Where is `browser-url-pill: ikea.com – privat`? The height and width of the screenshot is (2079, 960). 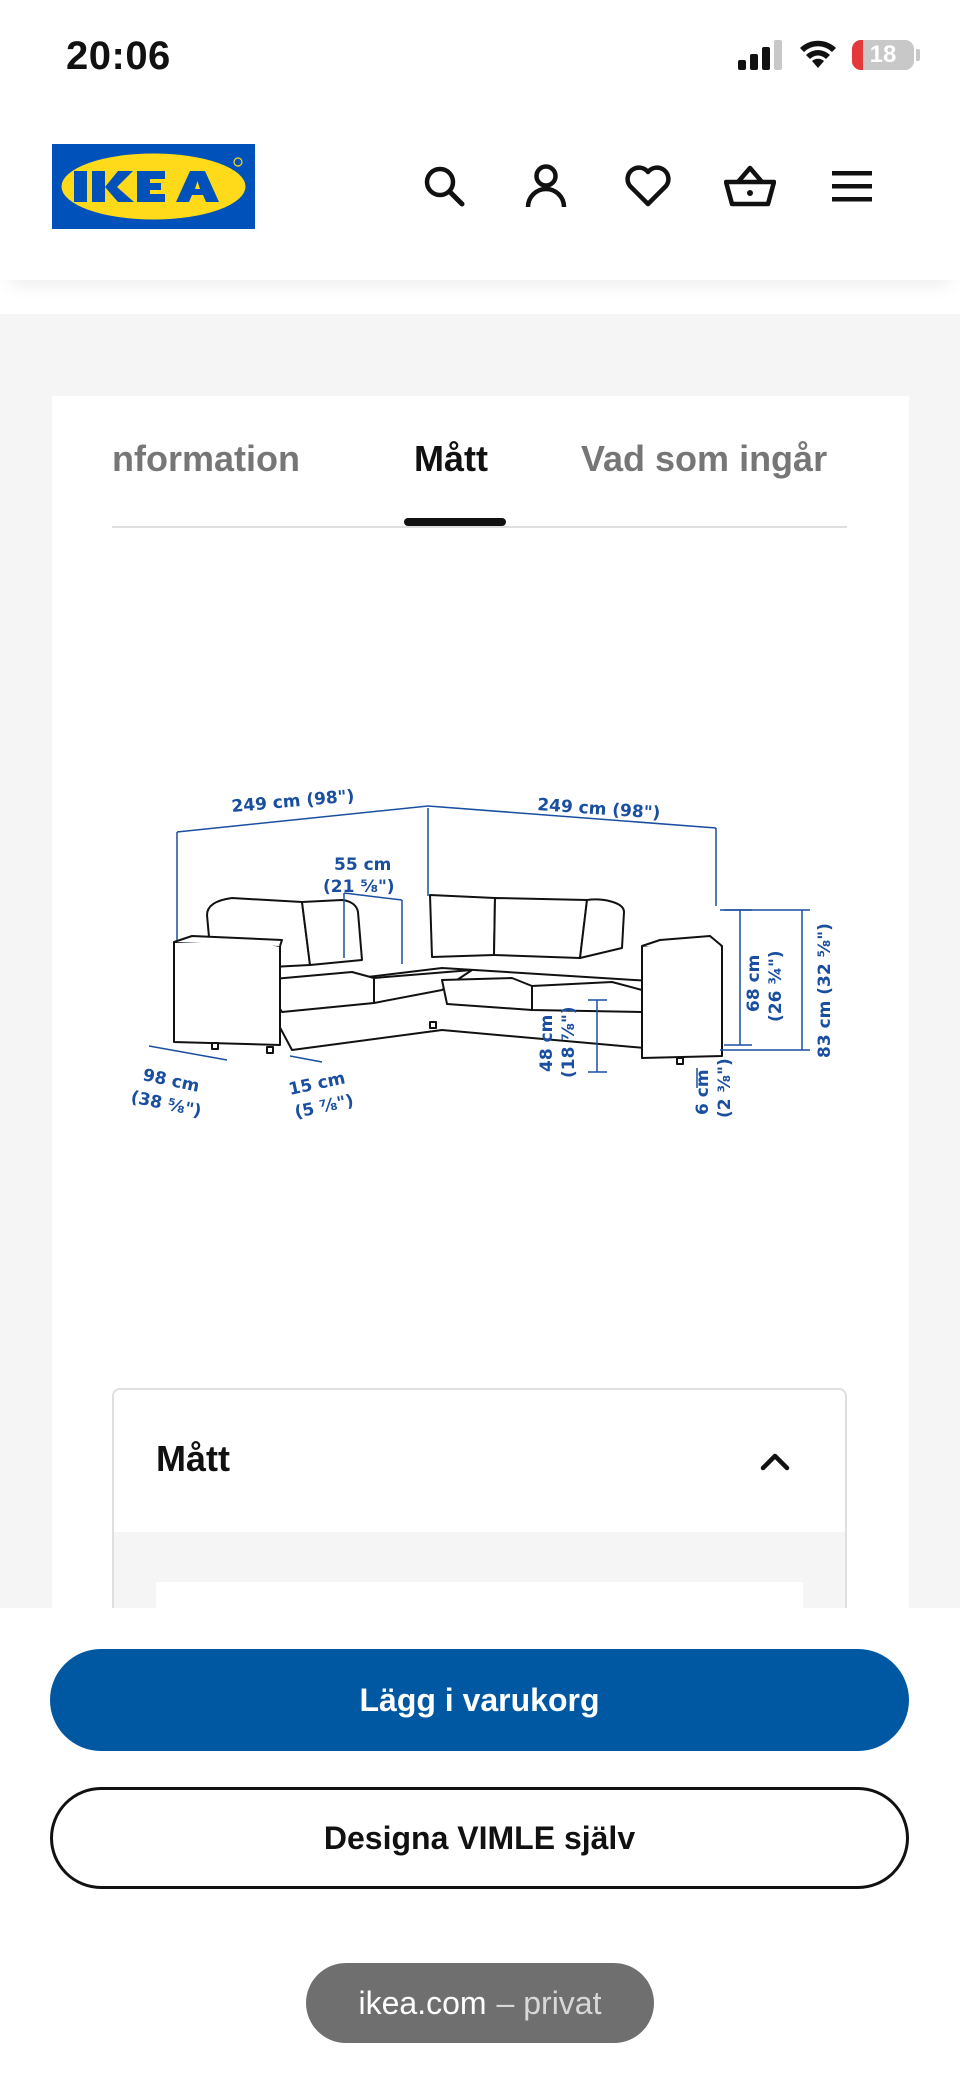 browser-url-pill: ikea.com – privat is located at coordinates (480, 2003).